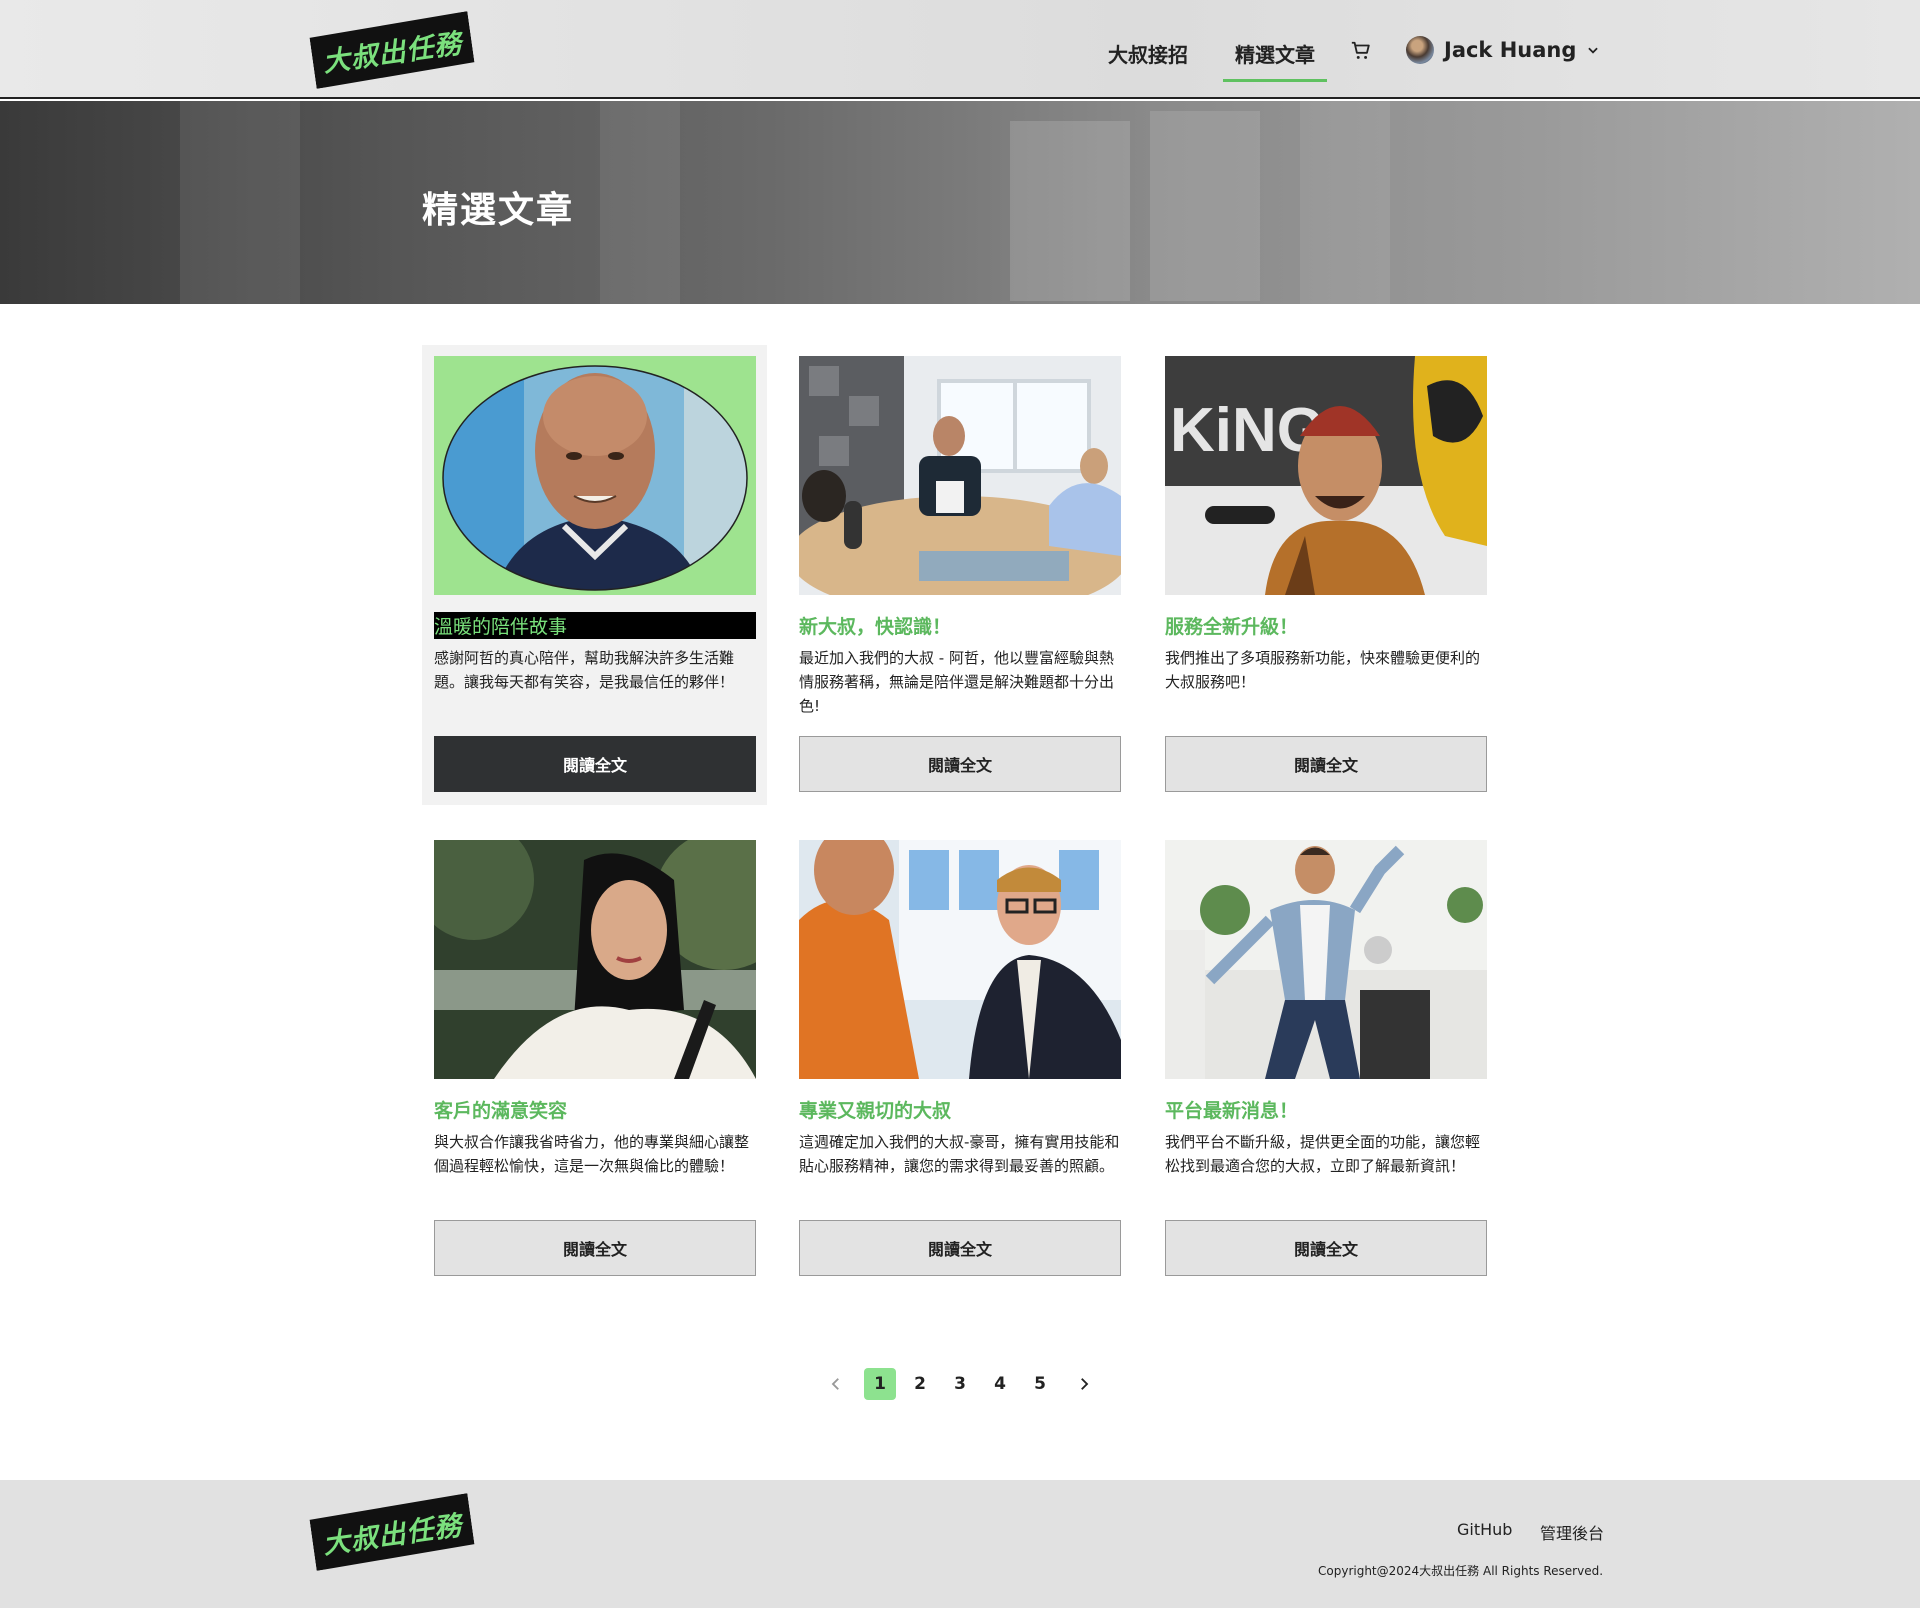 Image resolution: width=1920 pixels, height=1608 pixels. Describe the element at coordinates (1148, 53) in the screenshot. I see `nav-link-uncle-challenge: 大叔接招` at that location.